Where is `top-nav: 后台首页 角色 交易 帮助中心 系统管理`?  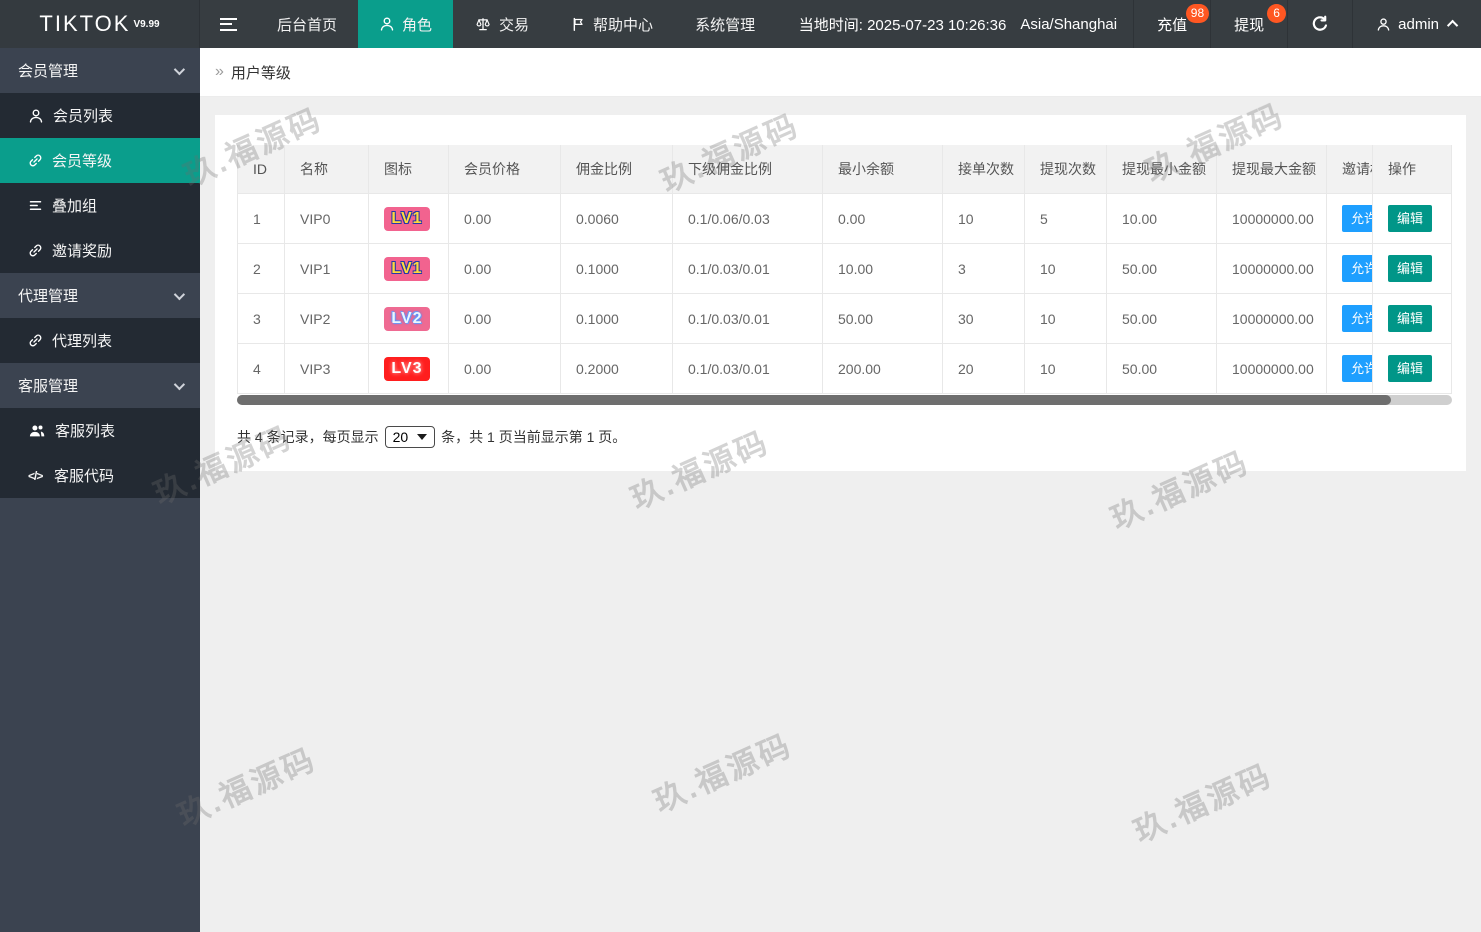 top-nav: 后台首页 角色 交易 帮助中心 系统管理 is located at coordinates (516, 24).